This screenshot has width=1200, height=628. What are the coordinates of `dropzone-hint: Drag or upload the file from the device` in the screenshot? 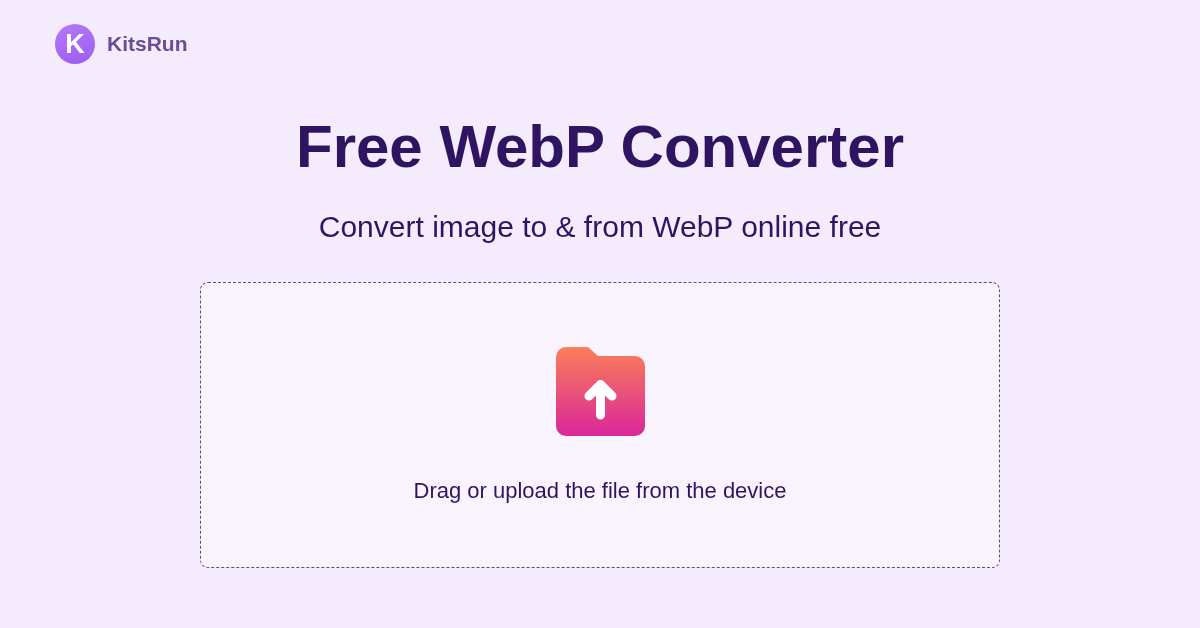 It's located at (600, 491).